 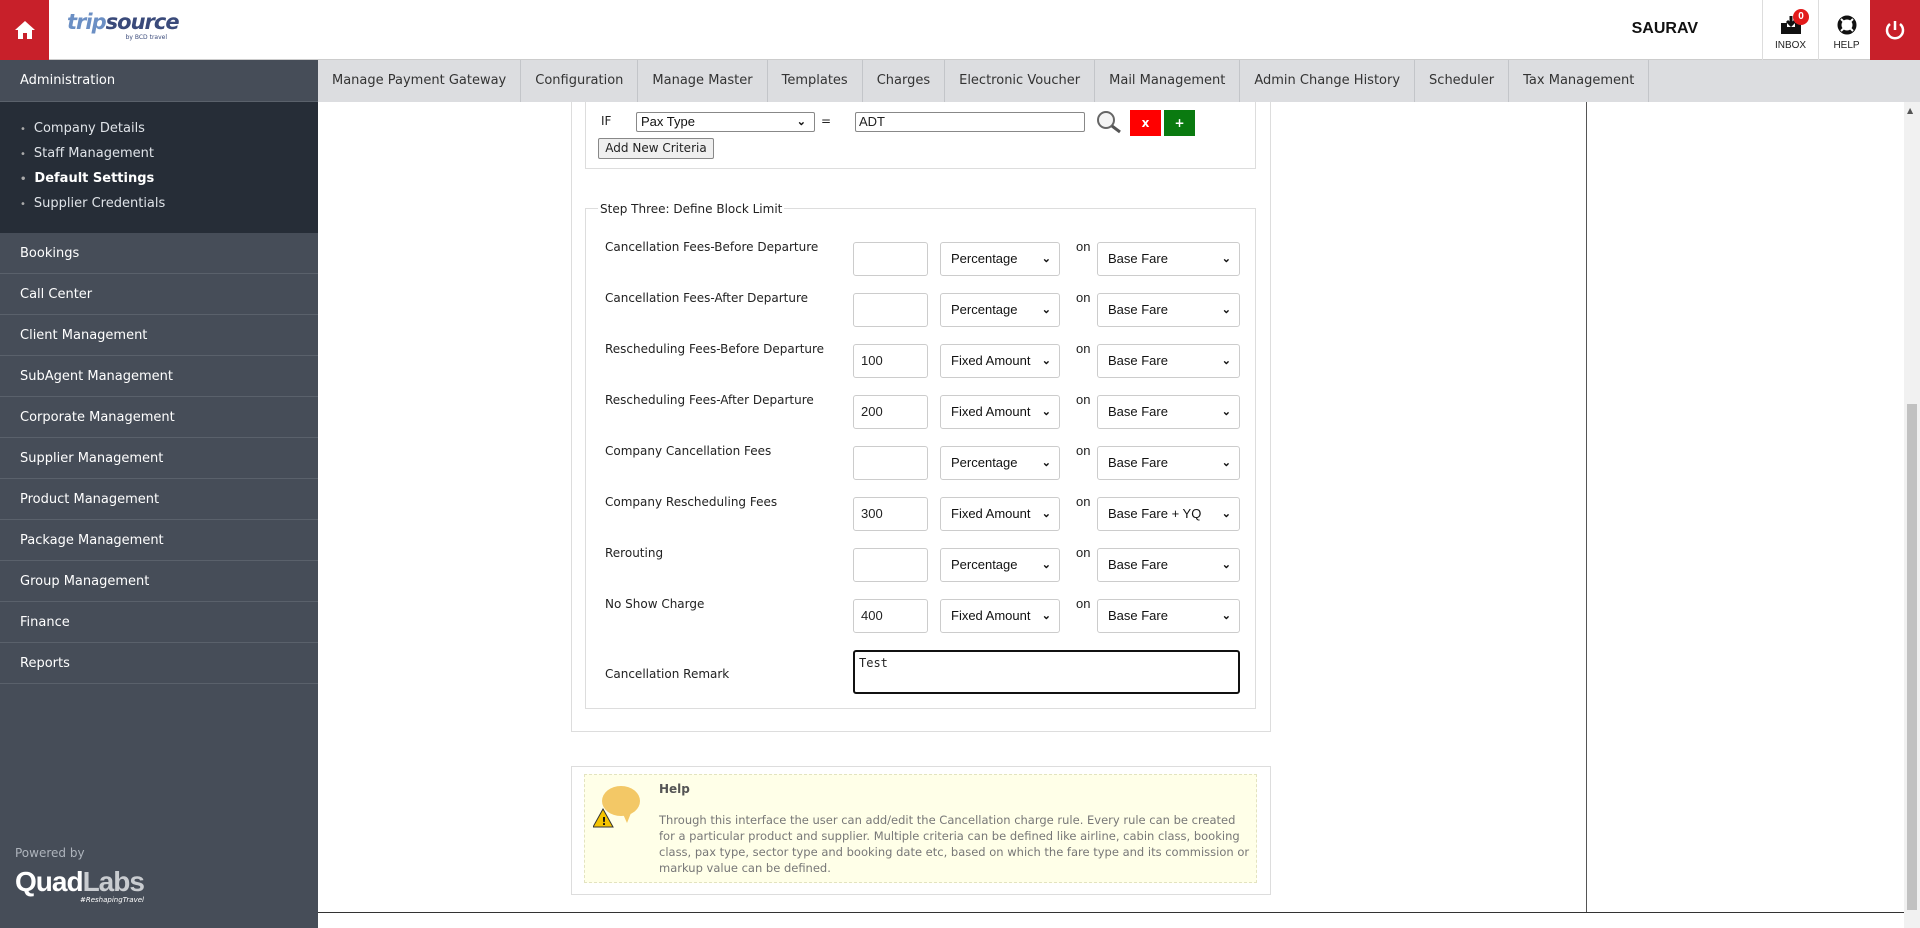 What do you see at coordinates (159, 458) in the screenshot?
I see `sidebar-item-supplier-management: Supplier Management` at bounding box center [159, 458].